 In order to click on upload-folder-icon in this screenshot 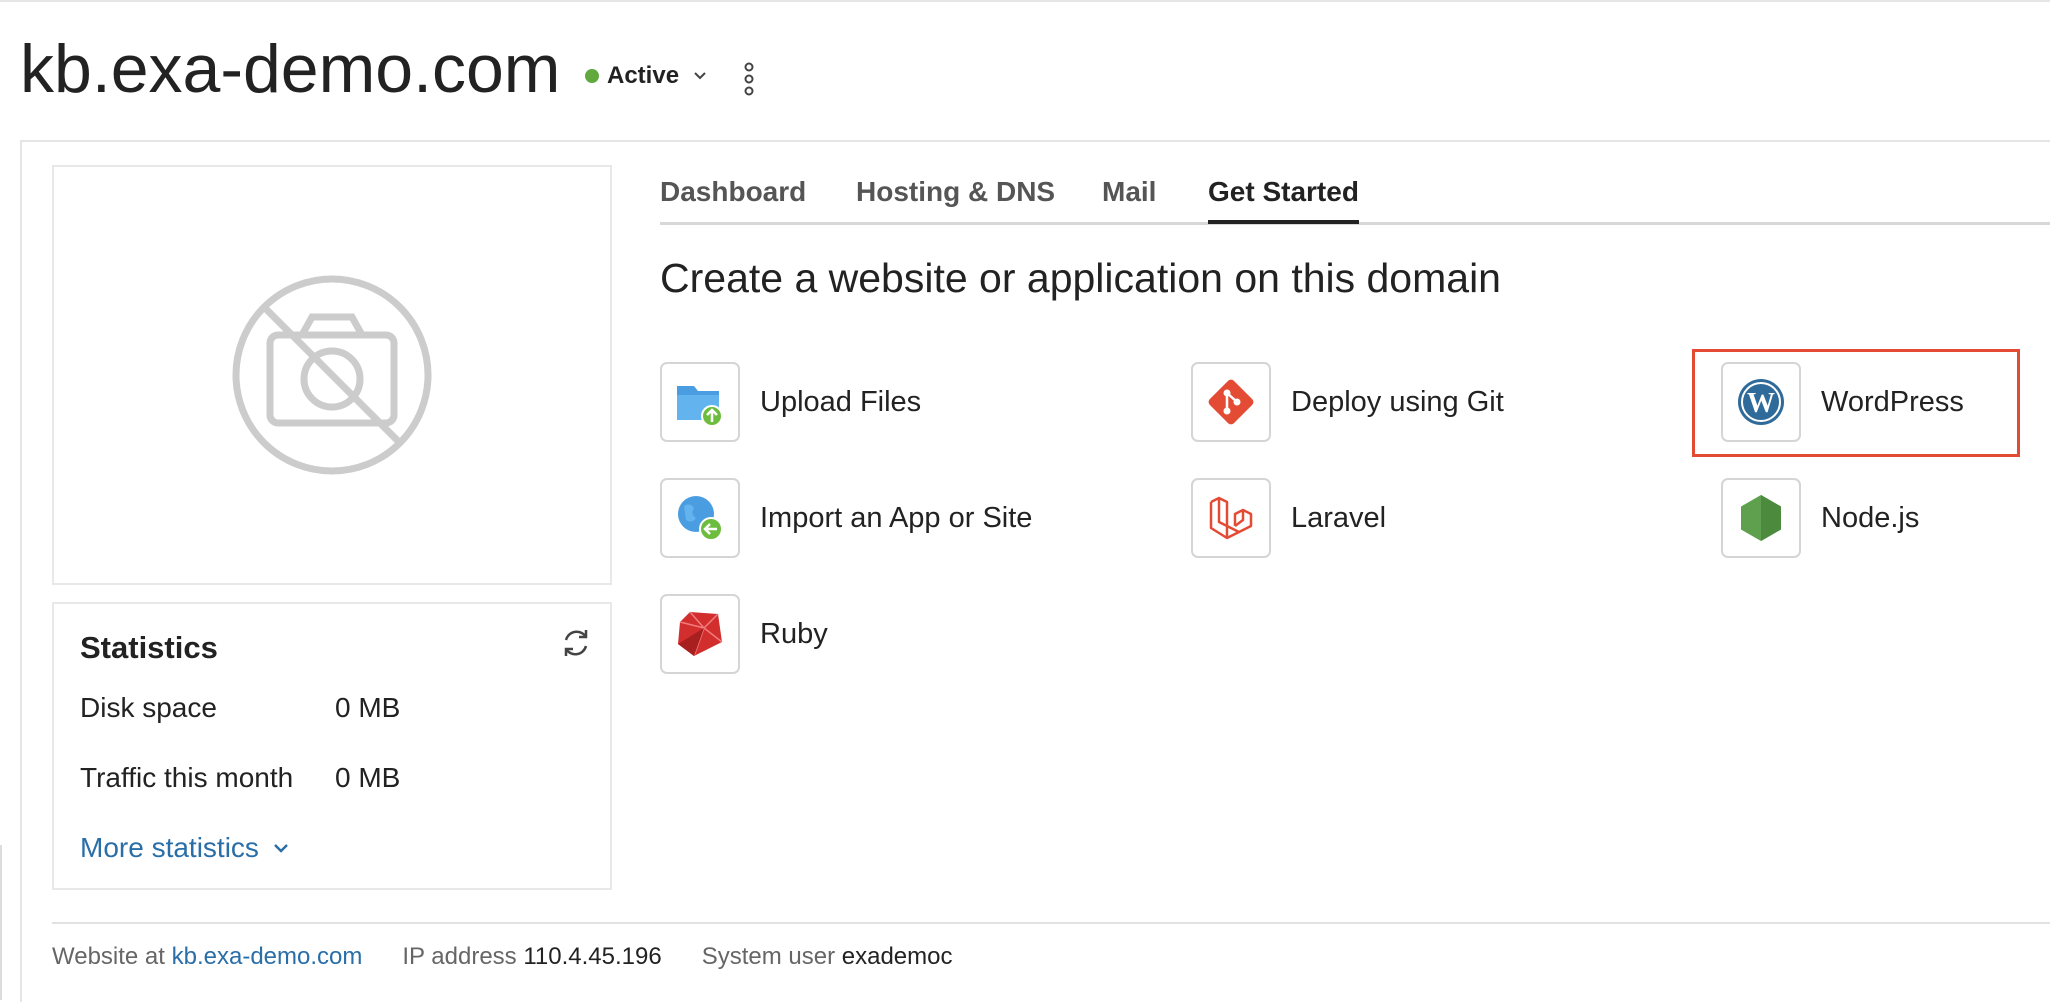, I will do `click(700, 402)`.